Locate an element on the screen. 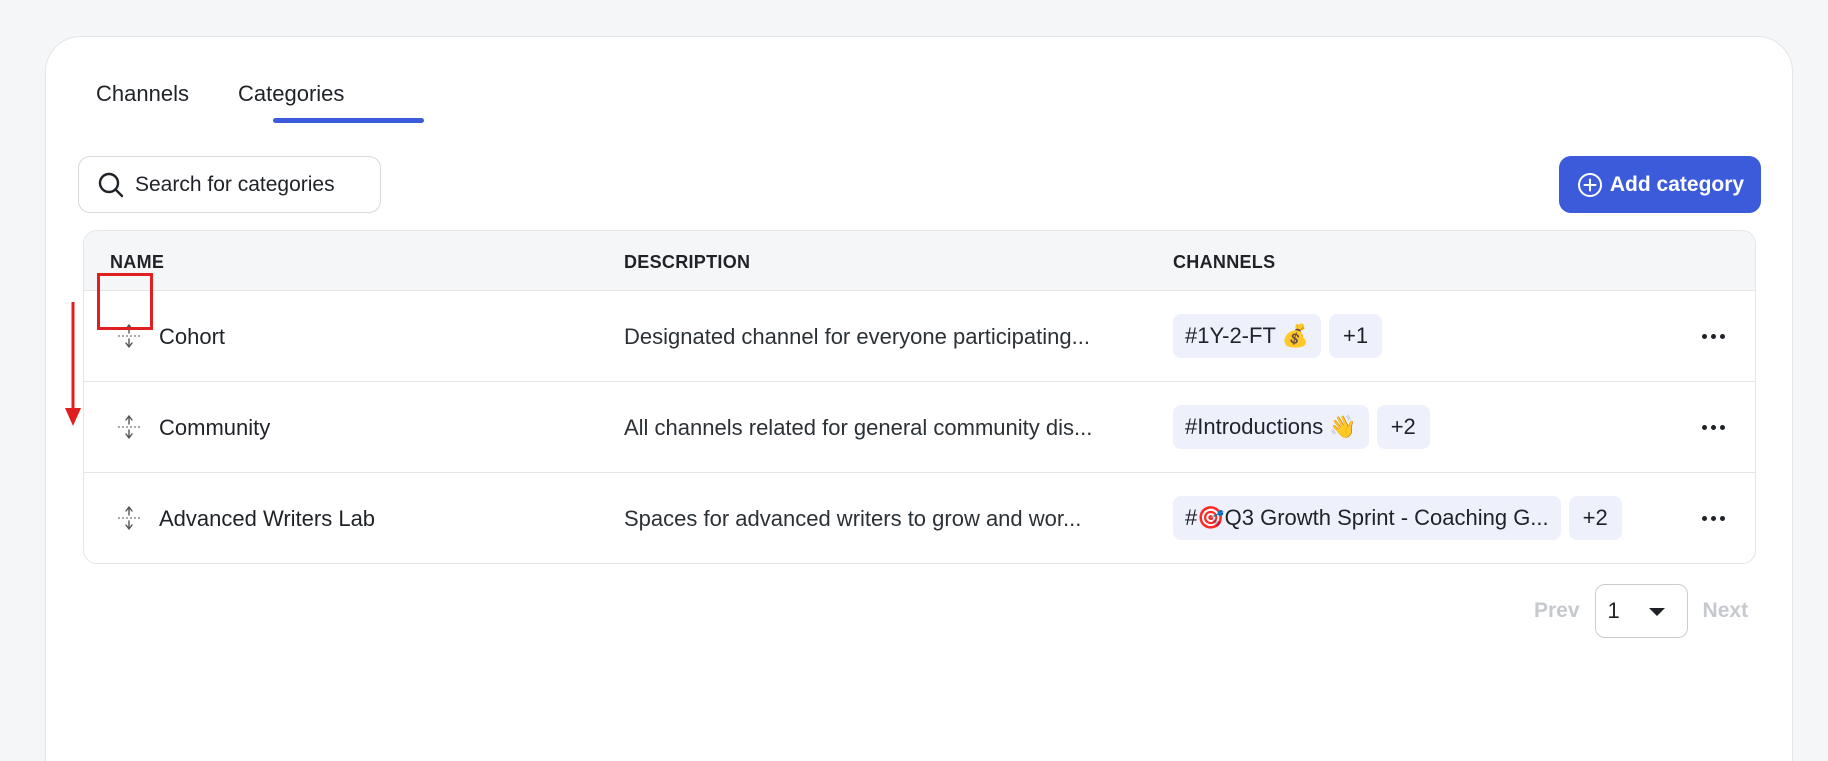 The height and width of the screenshot is (761, 1828). active-tab-indicator is located at coordinates (348, 120).